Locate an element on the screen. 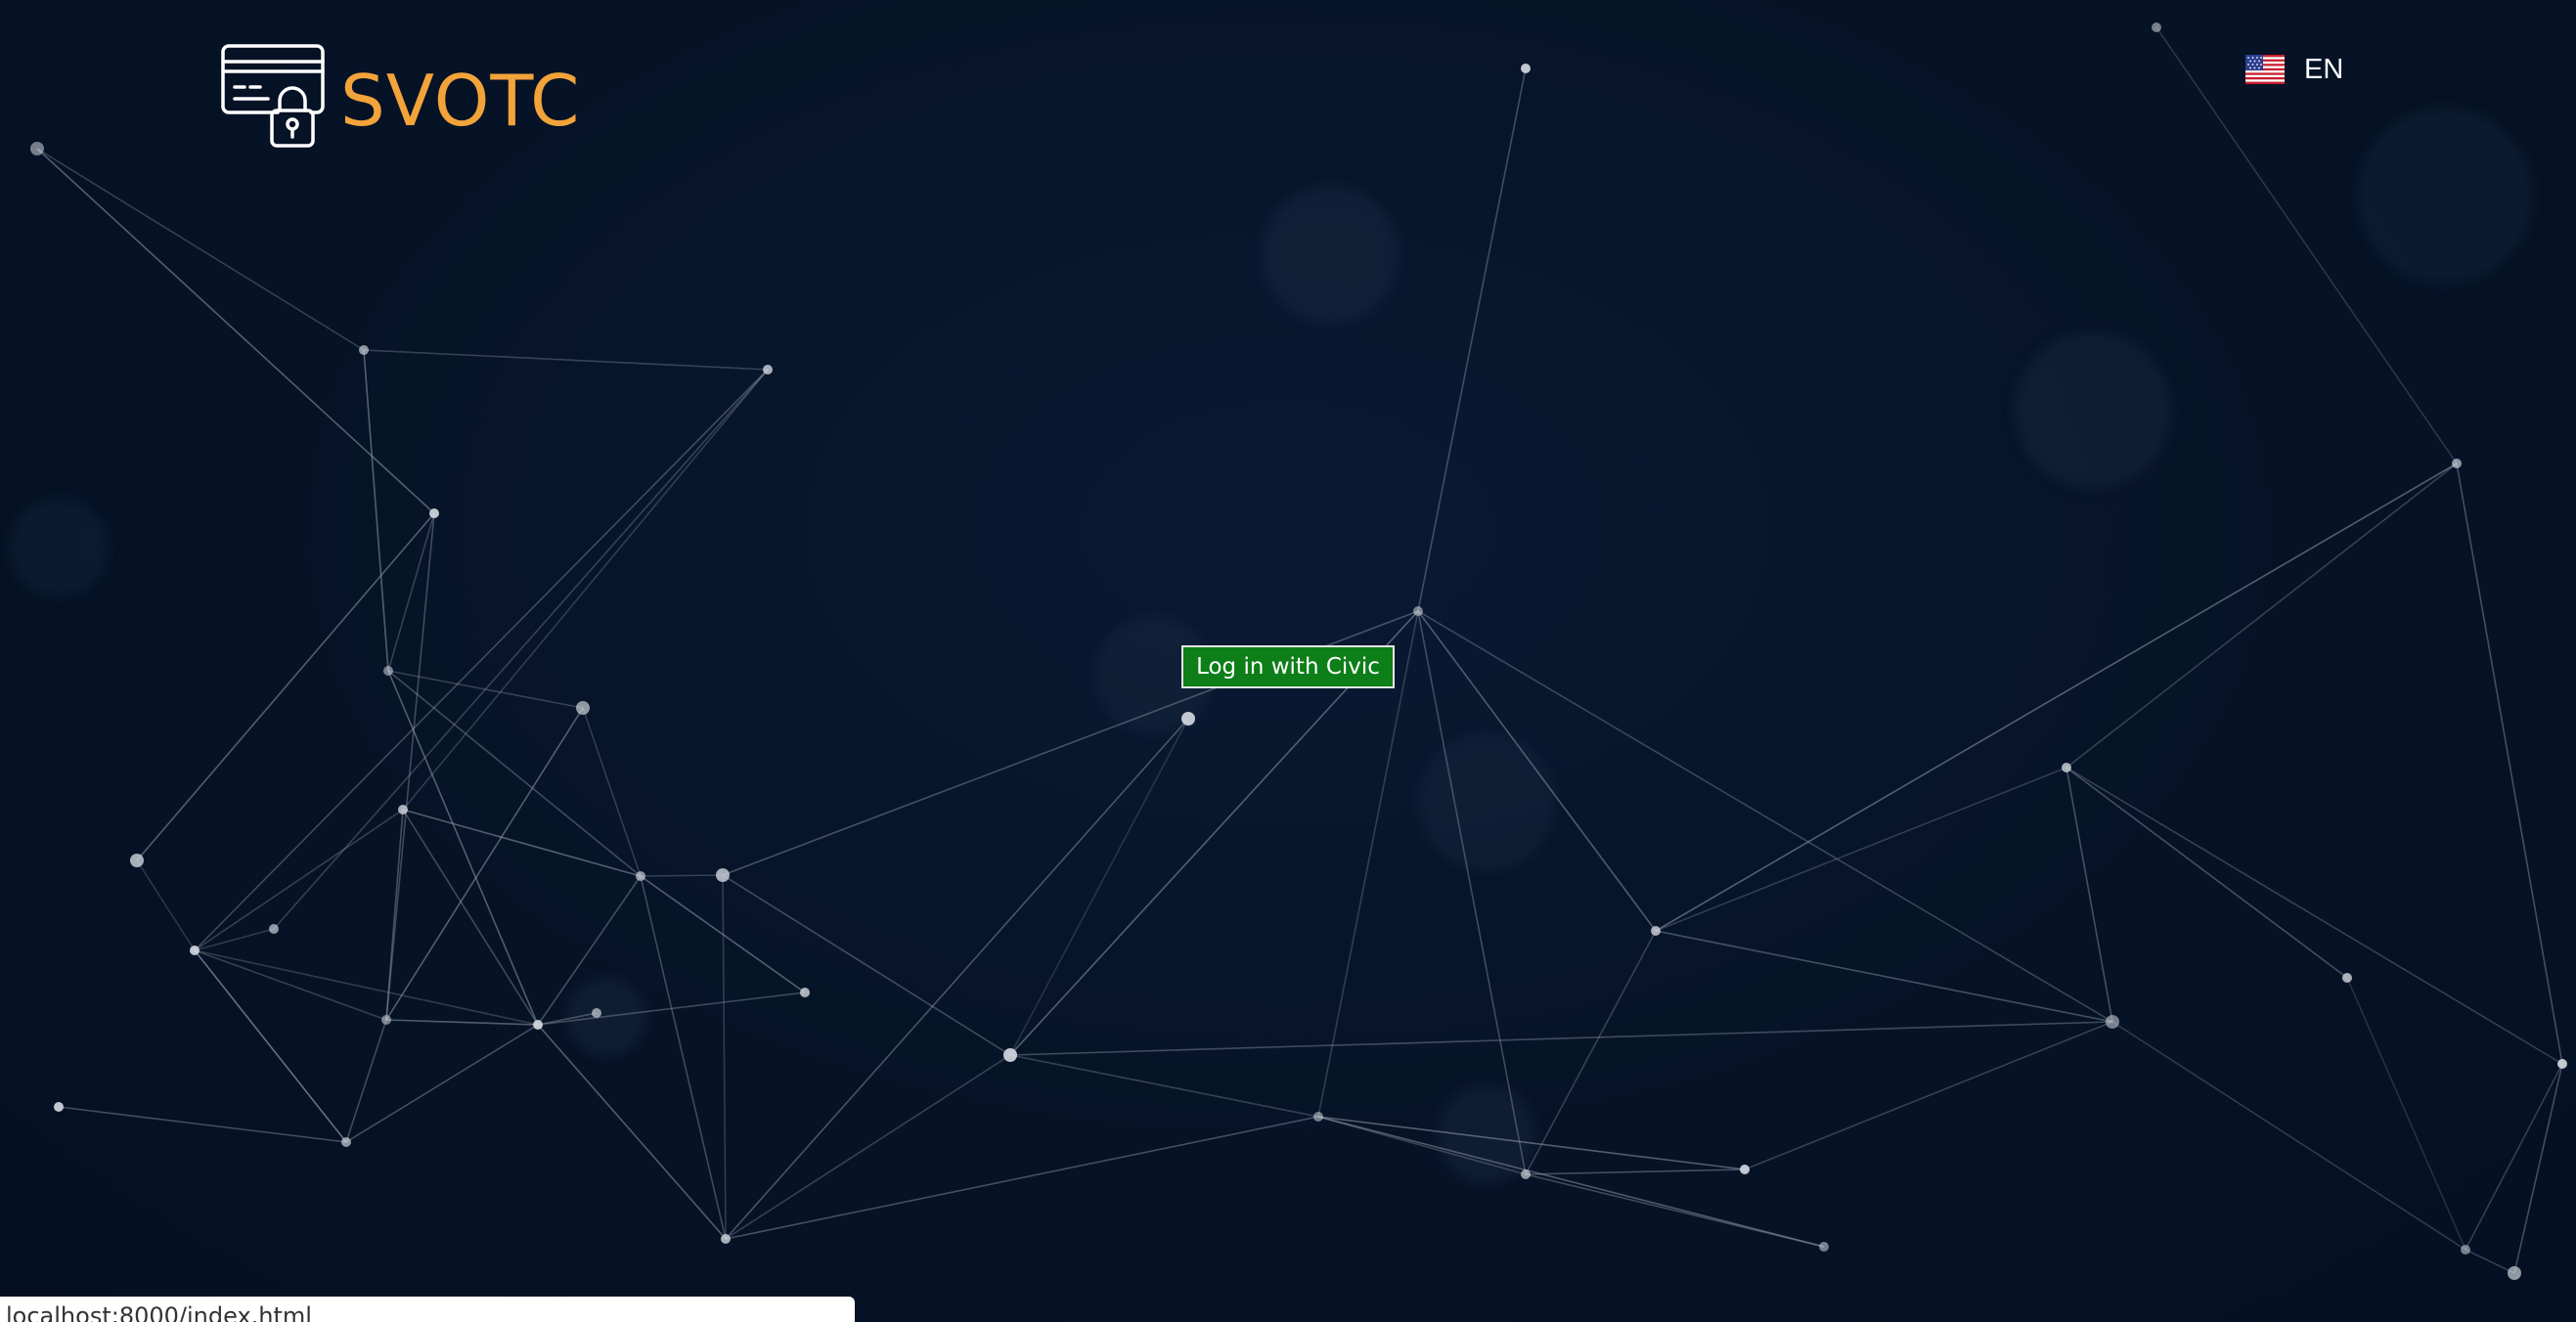  brand-name: SVOTC is located at coordinates (460, 101).